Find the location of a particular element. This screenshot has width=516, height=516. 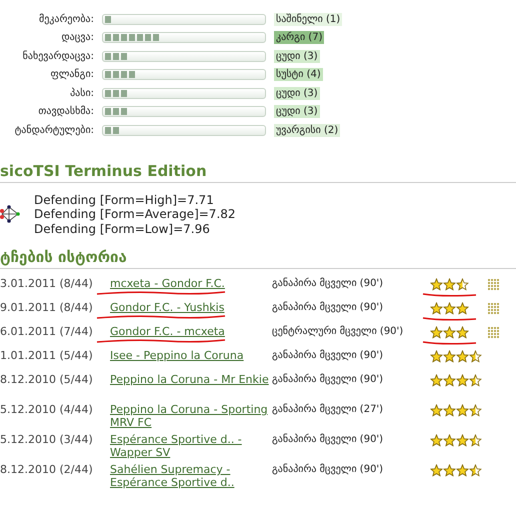

tsi-rating-text: Defending [Form=Average]=7.82 is located at coordinates (135, 214).